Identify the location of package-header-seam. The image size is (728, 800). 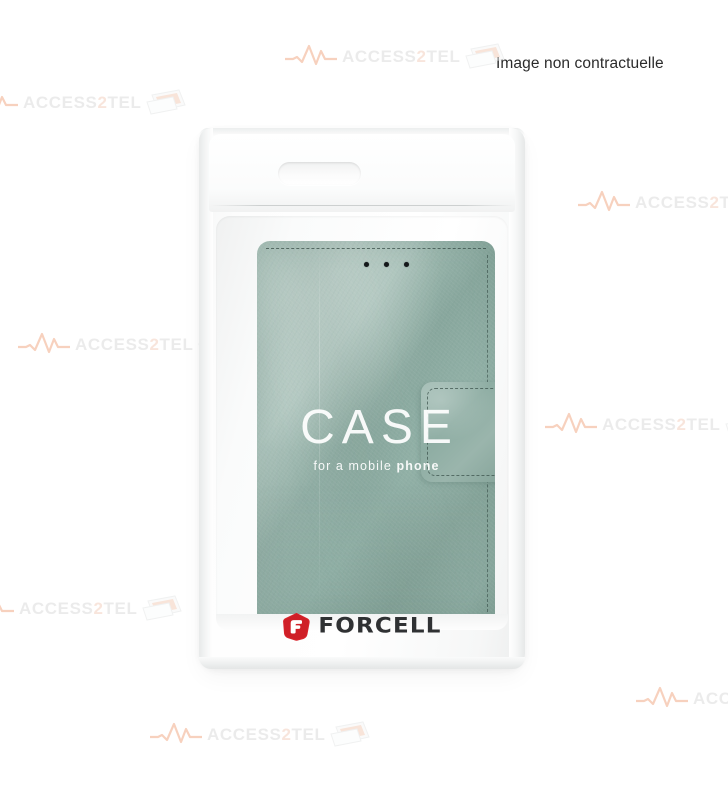
(362, 205).